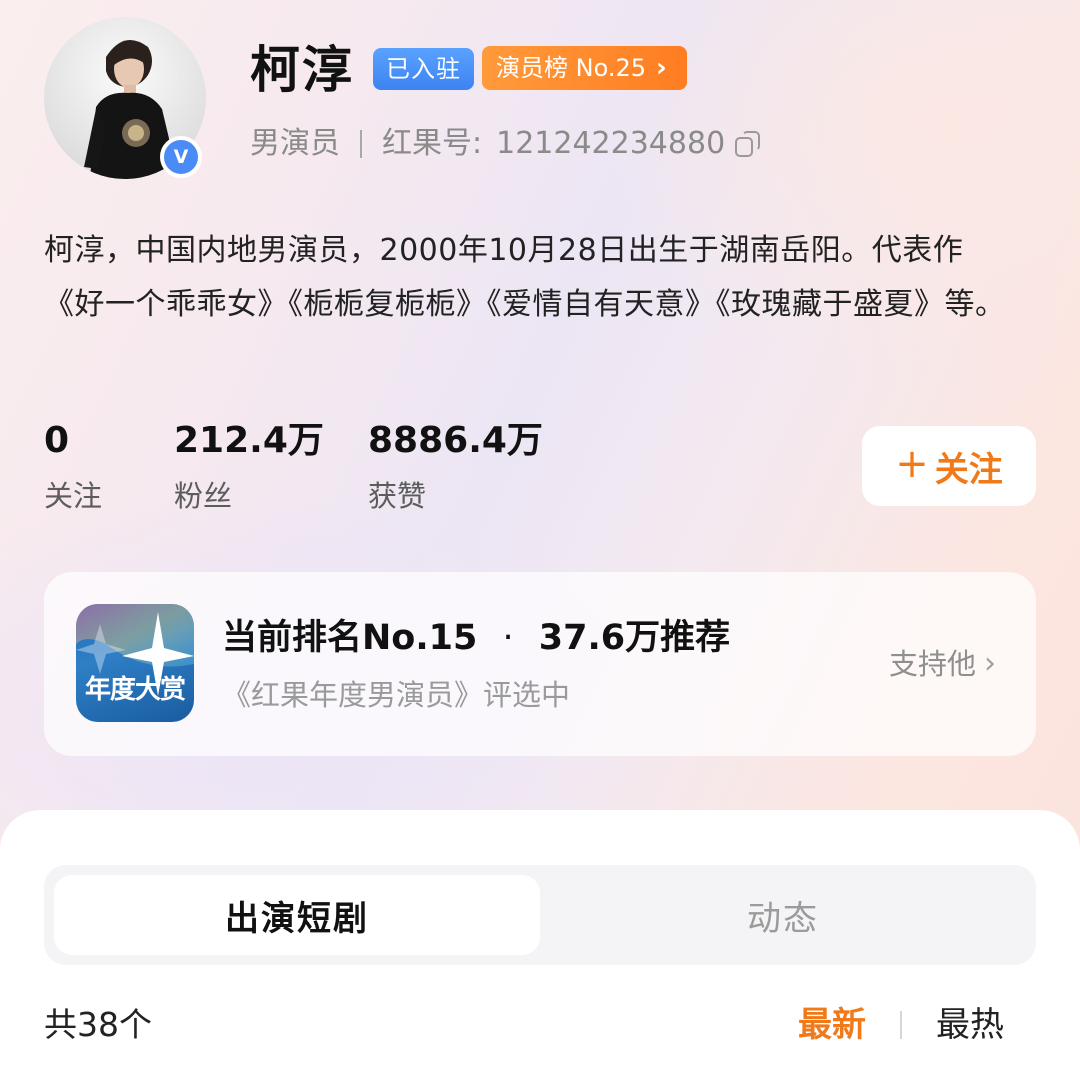 The width and height of the screenshot is (1080, 1068). I want to click on award-recommend-count: 37.6万推荐, so click(634, 638).